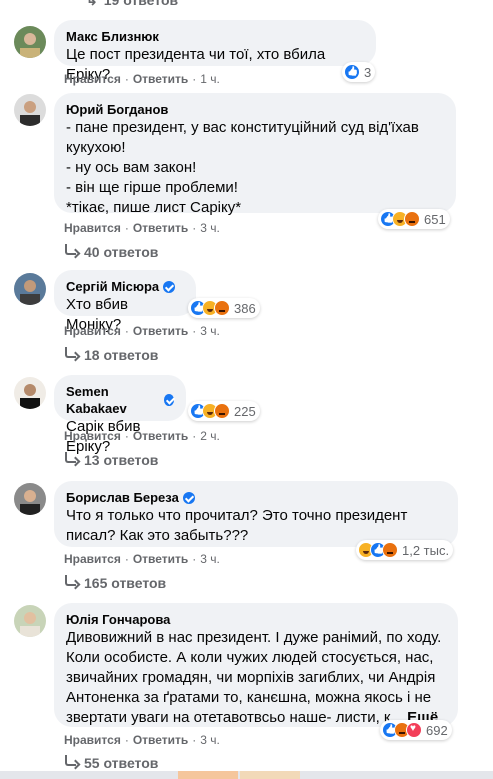 The image size is (493, 779). Describe the element at coordinates (405, 550) in the screenshot. I see `reactions-summary: 1,2 тыс.` at that location.